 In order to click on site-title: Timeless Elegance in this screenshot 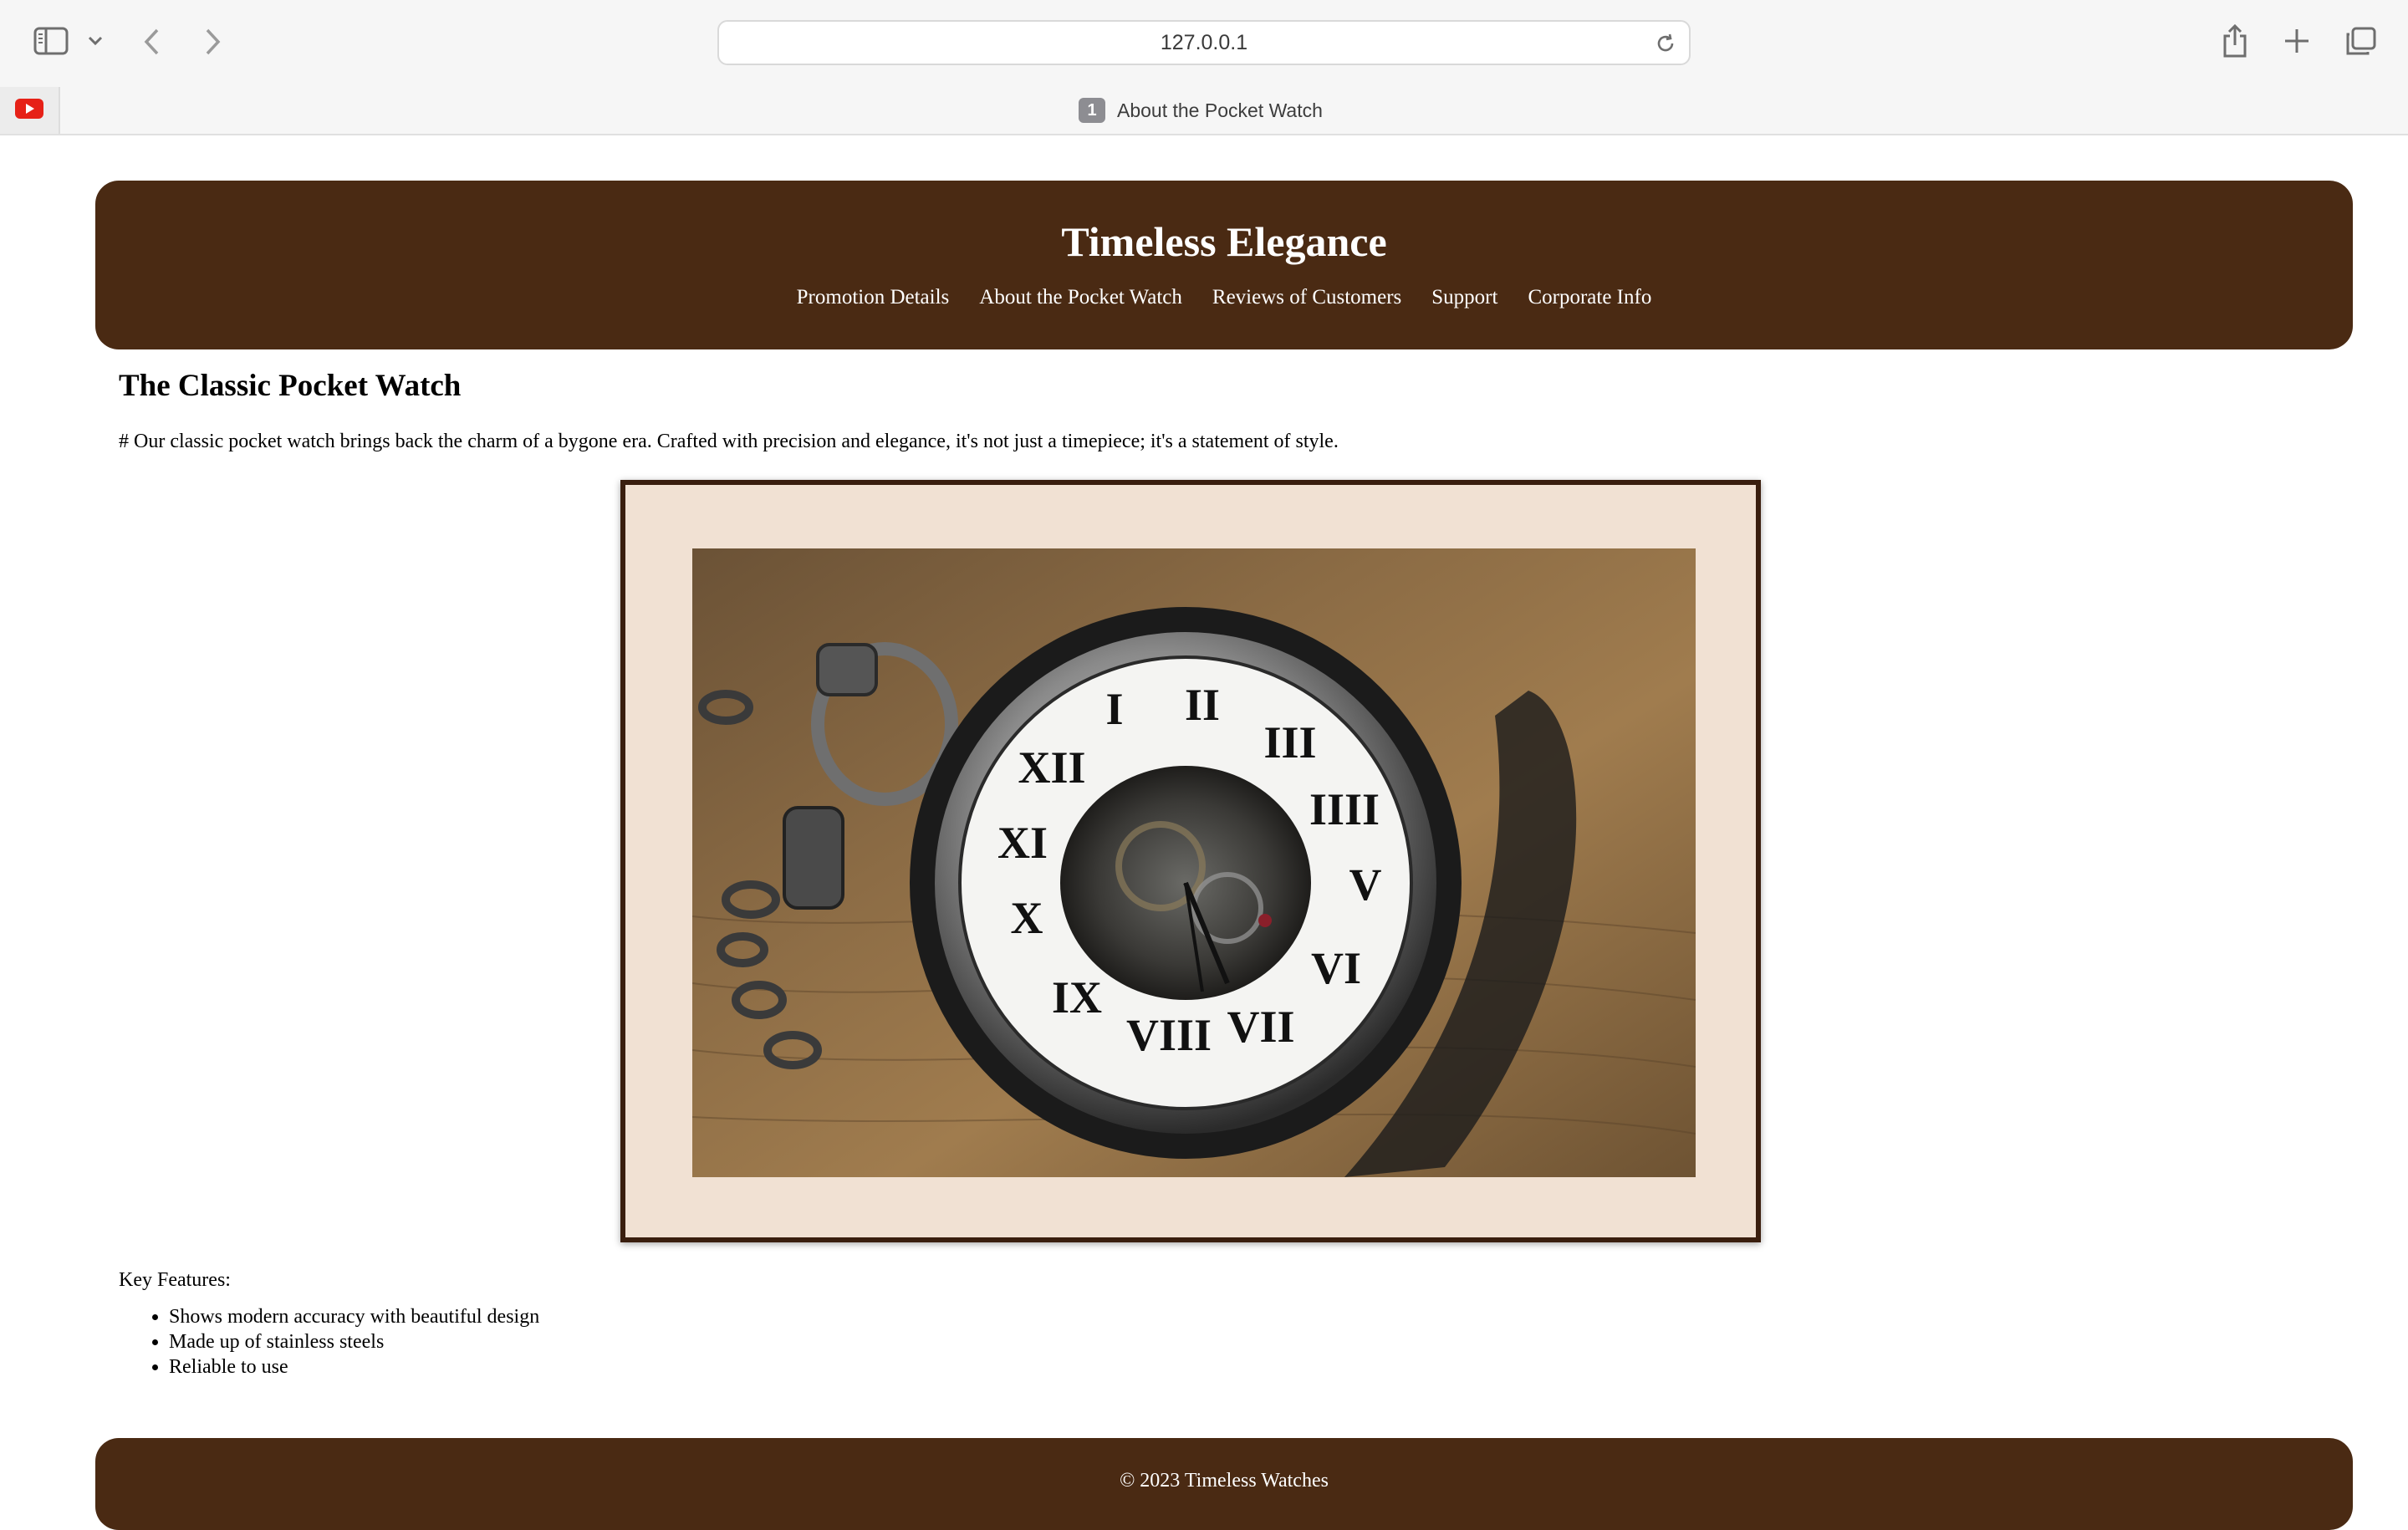, I will do `click(1224, 242)`.